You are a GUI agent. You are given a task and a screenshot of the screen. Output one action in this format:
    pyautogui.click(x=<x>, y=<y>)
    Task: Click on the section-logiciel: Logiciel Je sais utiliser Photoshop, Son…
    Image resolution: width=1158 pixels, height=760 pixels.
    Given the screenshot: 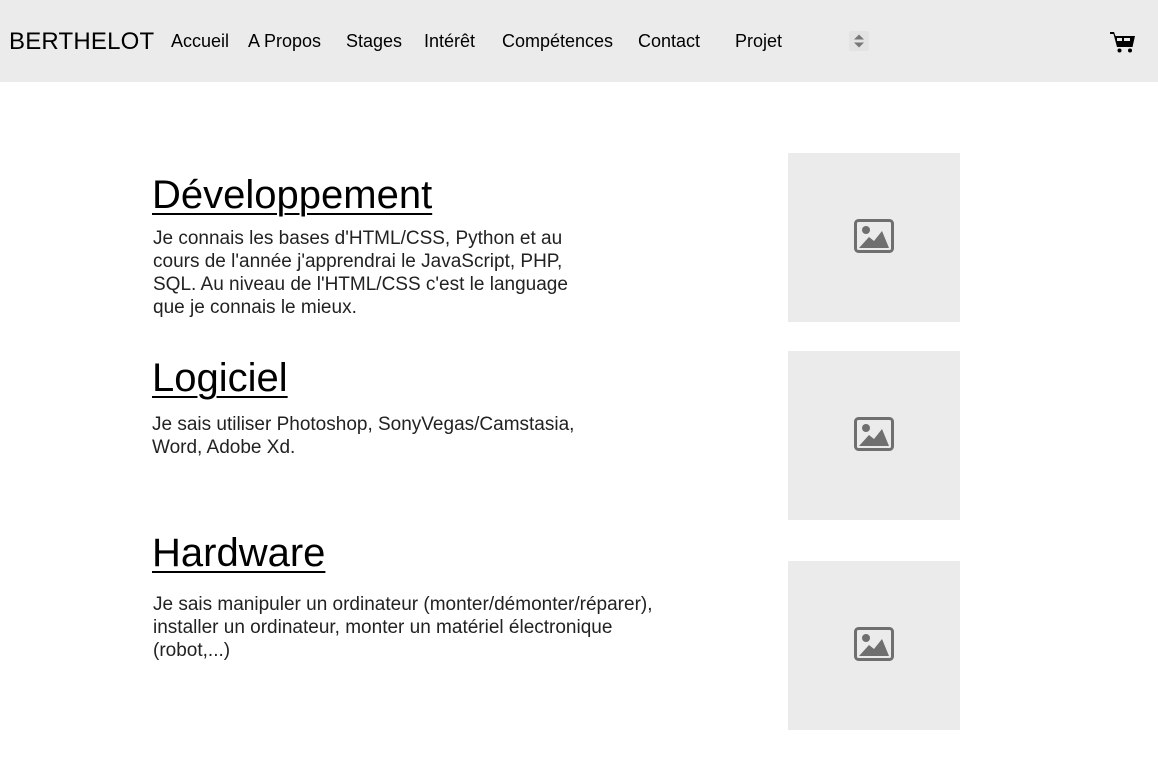 What is the action you would take?
    pyautogui.click(x=382, y=407)
    